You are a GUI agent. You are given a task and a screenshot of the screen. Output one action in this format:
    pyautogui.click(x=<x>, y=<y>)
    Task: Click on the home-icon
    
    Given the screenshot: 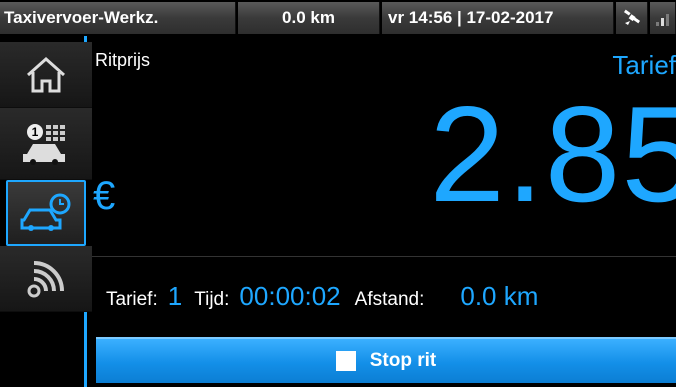 What is the action you would take?
    pyautogui.click(x=46, y=74)
    